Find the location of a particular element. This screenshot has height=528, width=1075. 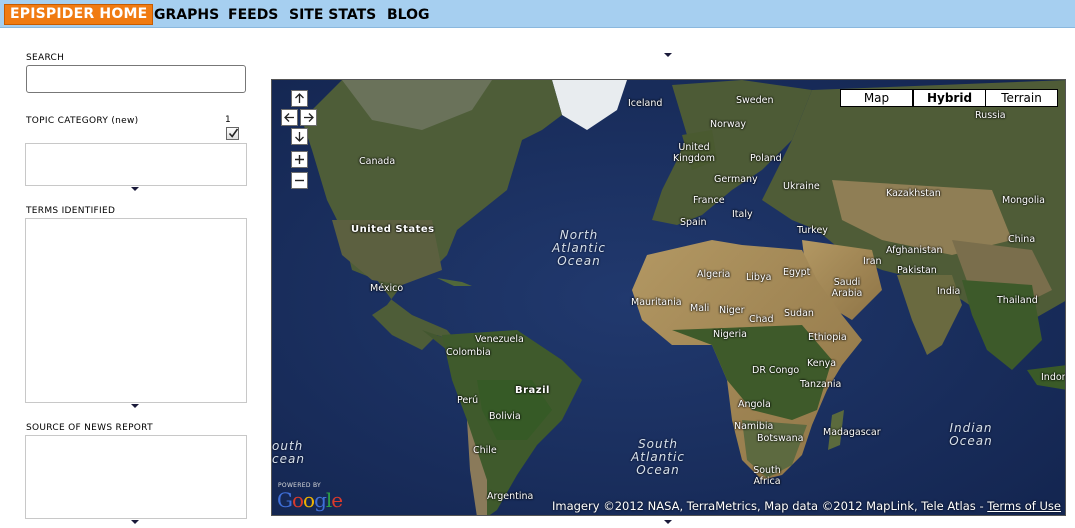

pan-down-button is located at coordinates (299, 136).